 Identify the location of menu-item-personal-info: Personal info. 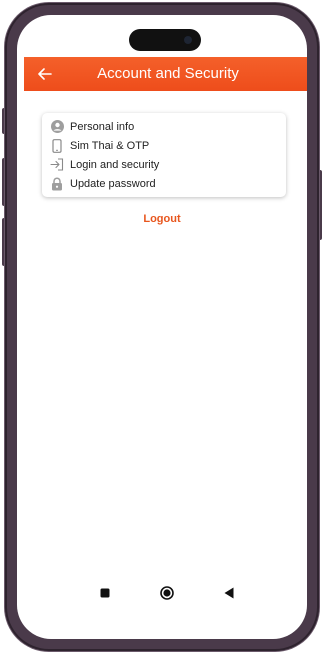
(164, 126).